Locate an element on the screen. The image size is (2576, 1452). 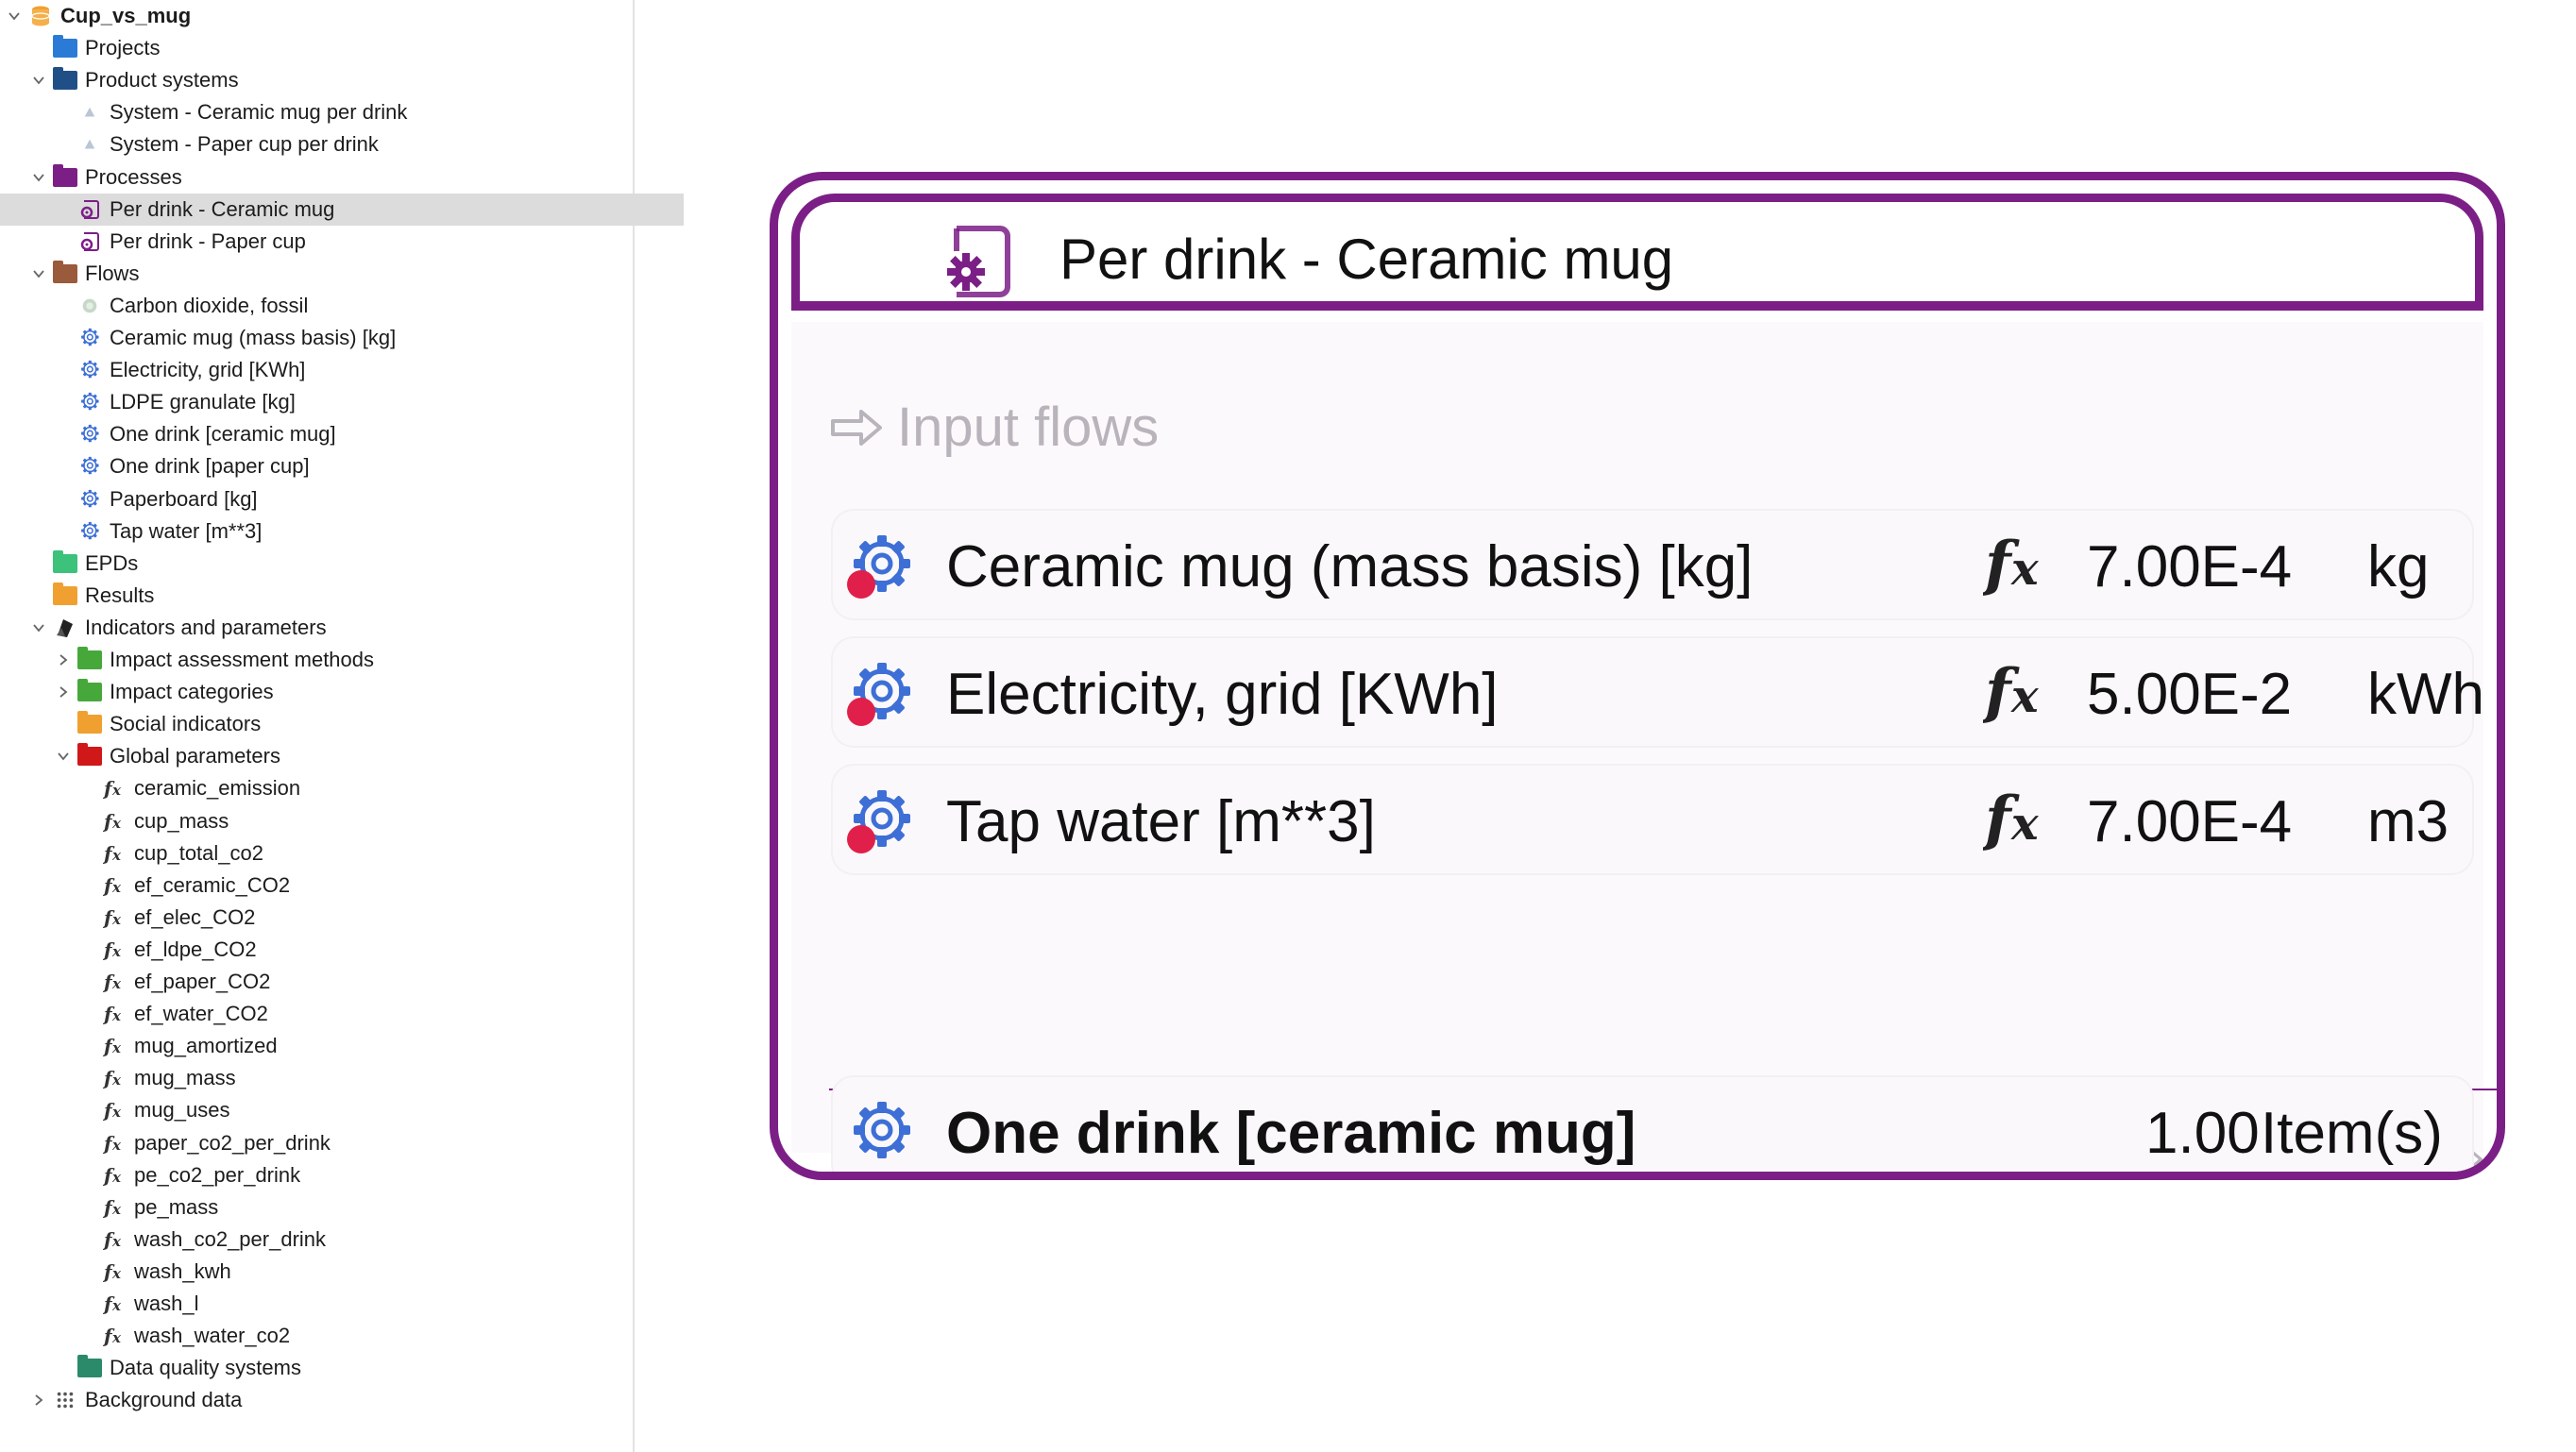
tree-item: f x wash_kwh is located at coordinates (354, 1272).